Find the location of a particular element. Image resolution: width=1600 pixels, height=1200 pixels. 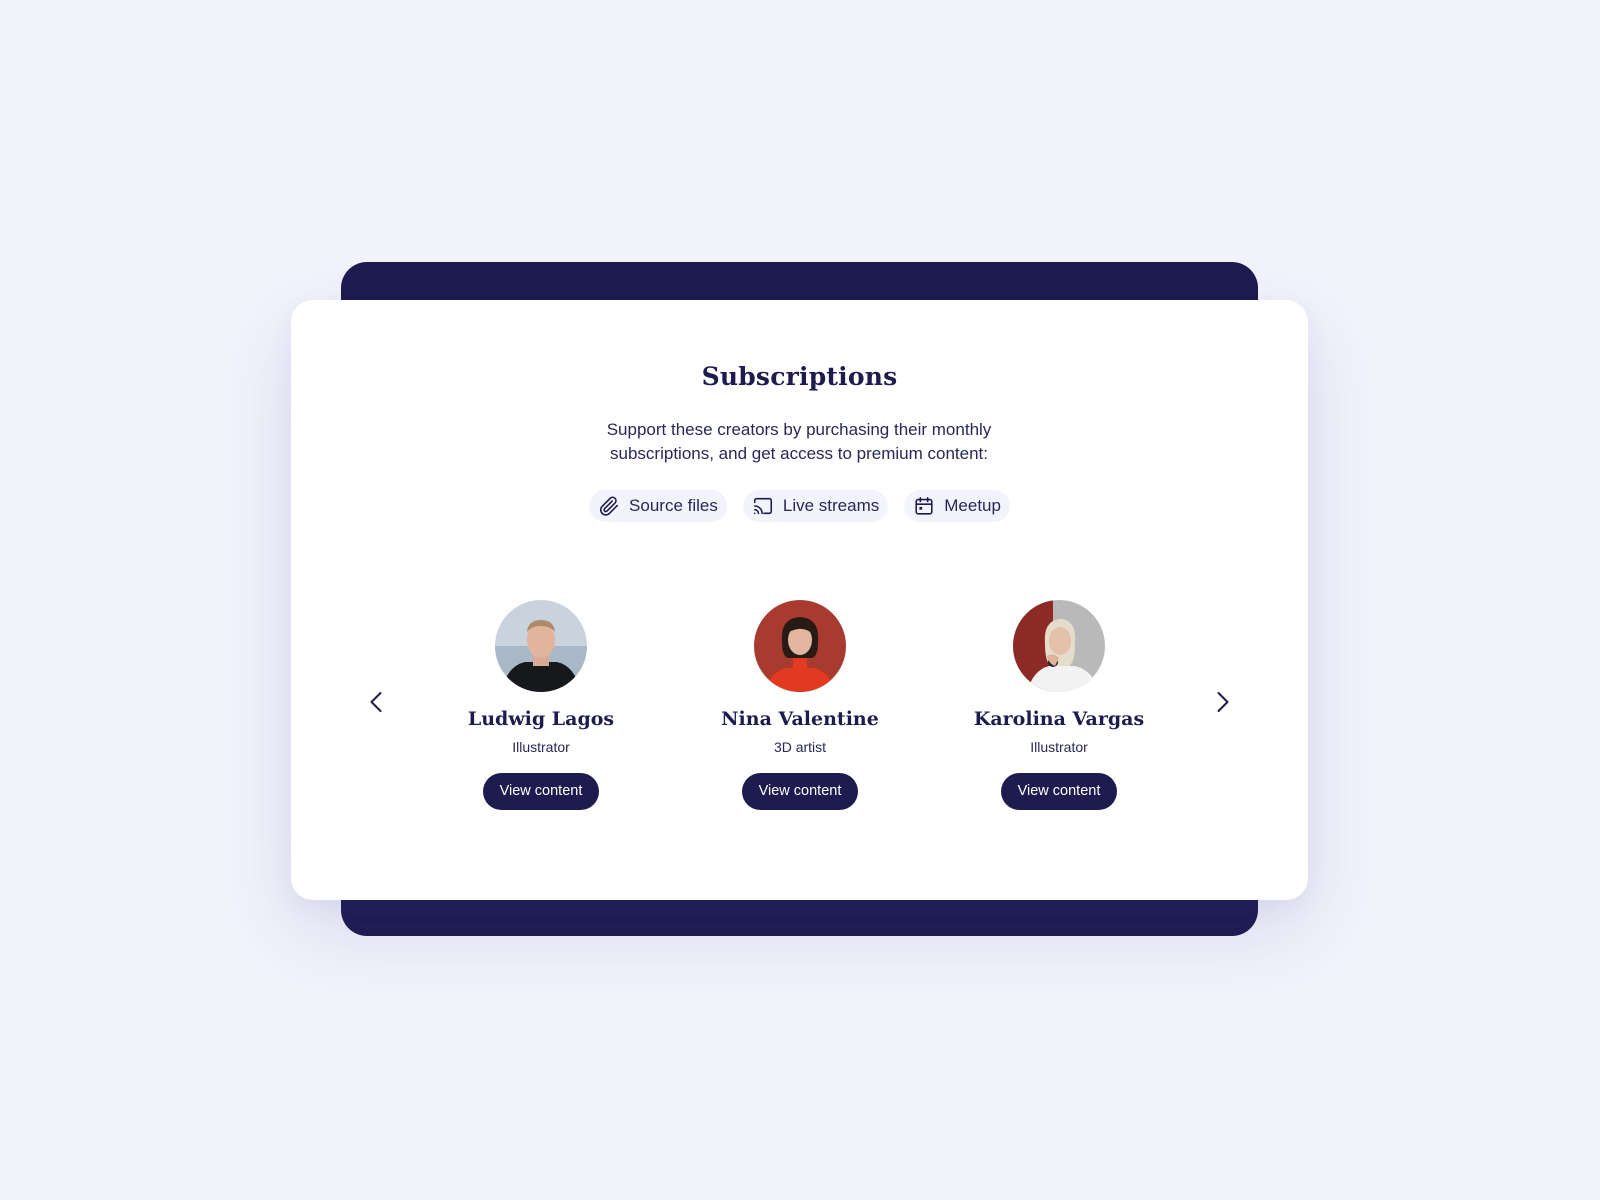

page-title: Subscriptions is located at coordinates (799, 376).